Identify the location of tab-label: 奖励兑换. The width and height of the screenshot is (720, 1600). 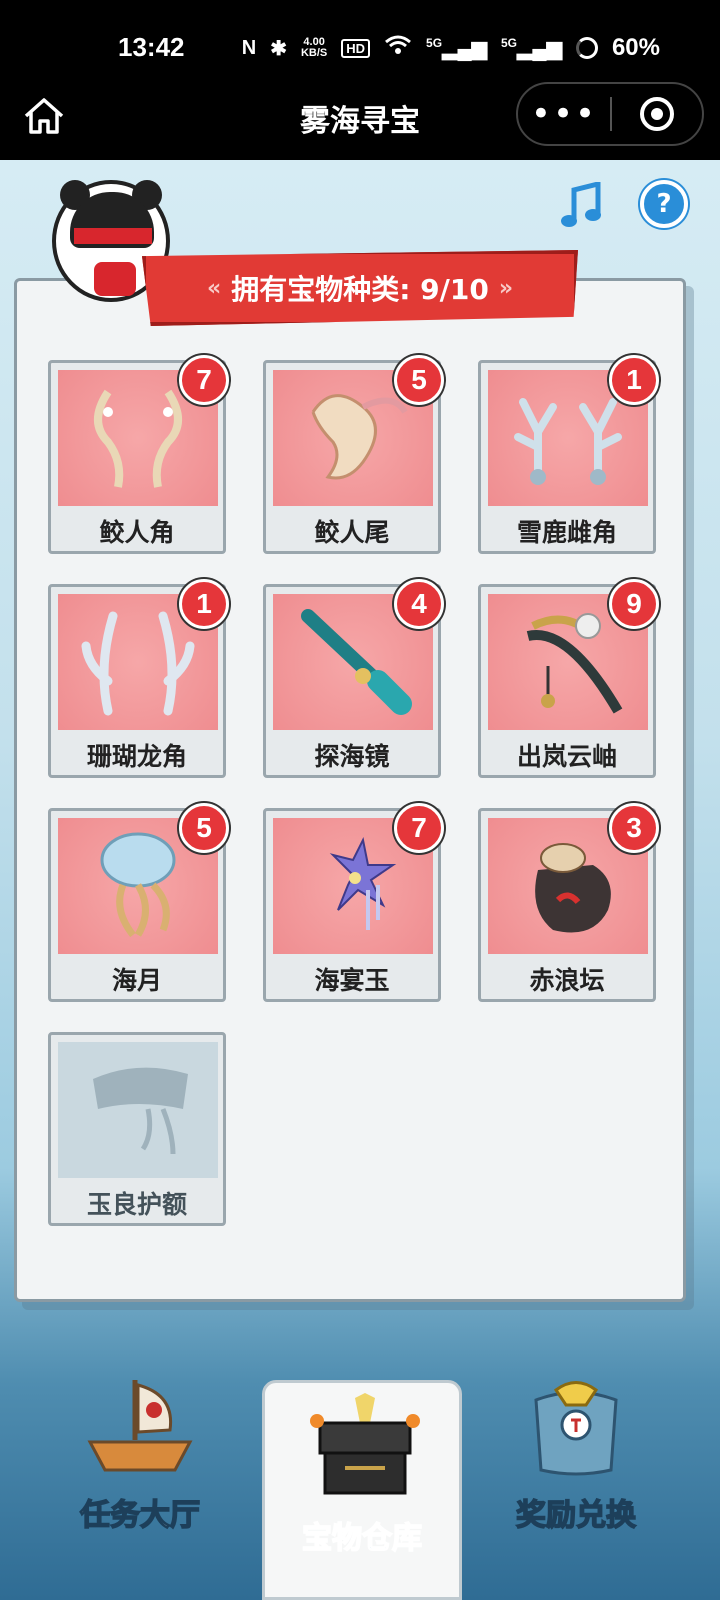
(576, 1515).